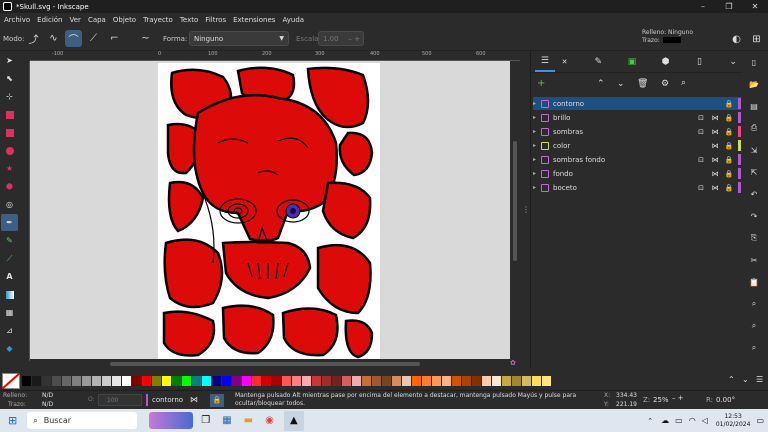 The width and height of the screenshot is (768, 432). Describe the element at coordinates (158, 20) in the screenshot. I see `menu-trayecto: Trayecto` at that location.